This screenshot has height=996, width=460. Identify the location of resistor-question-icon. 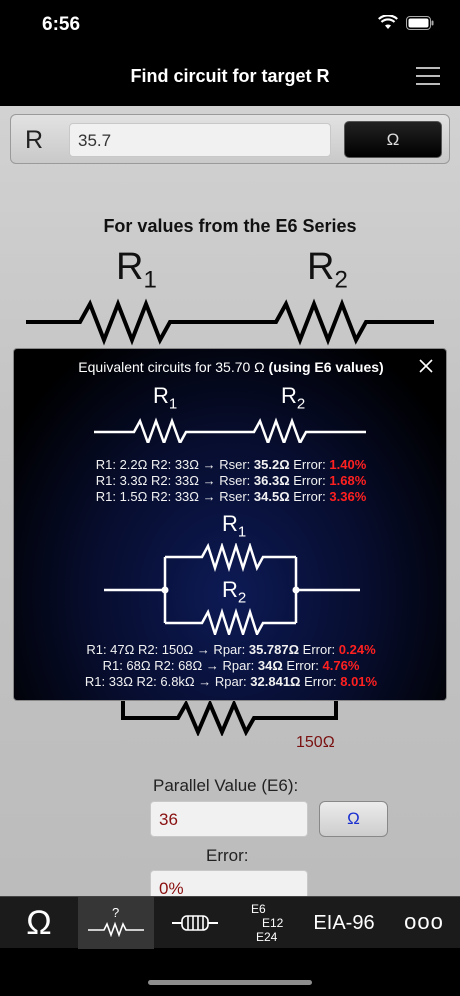
(116, 929).